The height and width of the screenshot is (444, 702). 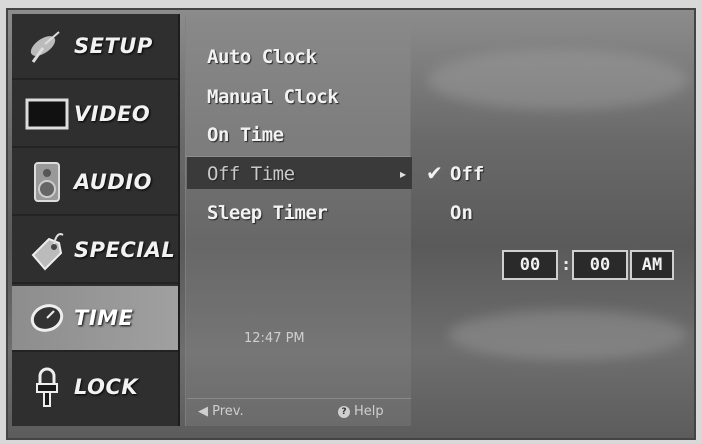 I want to click on minutes-field: 00, so click(x=600, y=265).